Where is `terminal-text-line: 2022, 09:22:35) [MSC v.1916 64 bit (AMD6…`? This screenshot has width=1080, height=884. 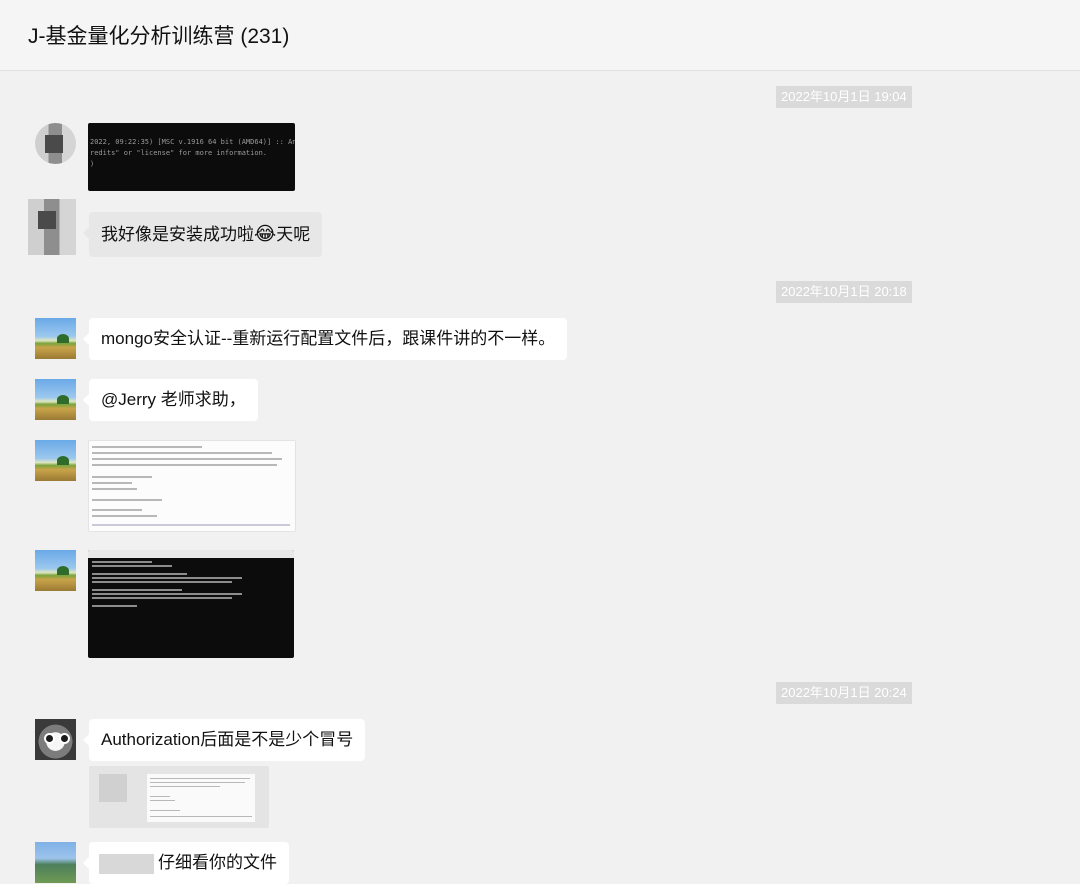
terminal-text-line: 2022, 09:22:35) [MSC v.1916 64 bit (AMD6… is located at coordinates (192, 142).